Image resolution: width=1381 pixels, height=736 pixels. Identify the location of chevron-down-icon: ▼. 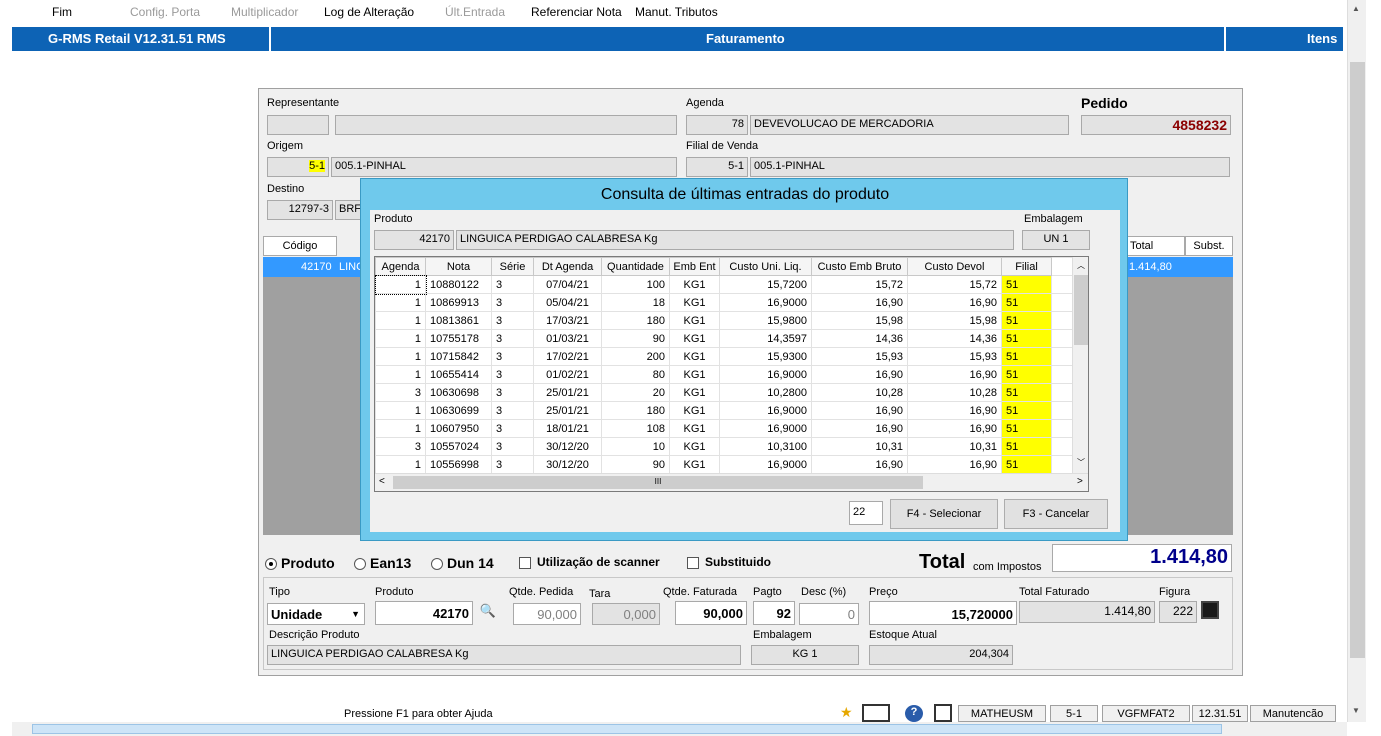
(355, 614).